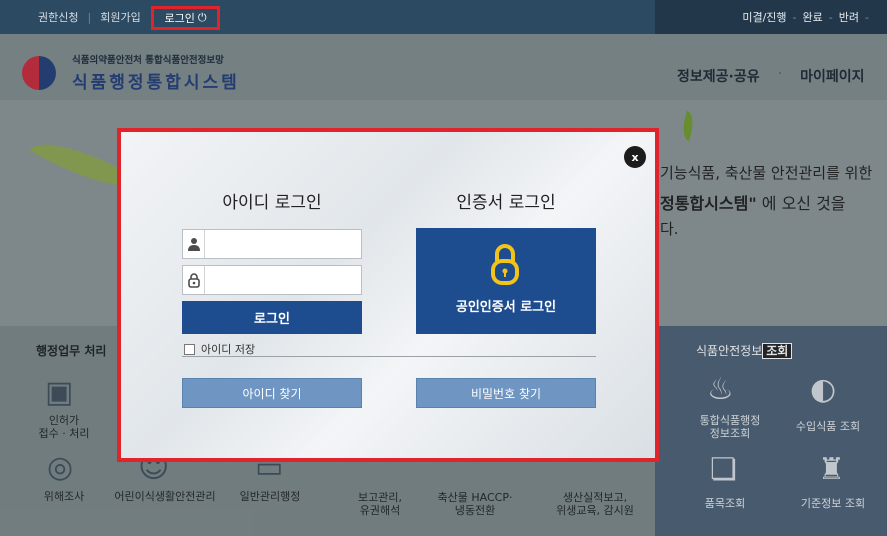 This screenshot has width=887, height=536. What do you see at coordinates (120, 17) in the screenshot?
I see `signup-link: 회원가입` at bounding box center [120, 17].